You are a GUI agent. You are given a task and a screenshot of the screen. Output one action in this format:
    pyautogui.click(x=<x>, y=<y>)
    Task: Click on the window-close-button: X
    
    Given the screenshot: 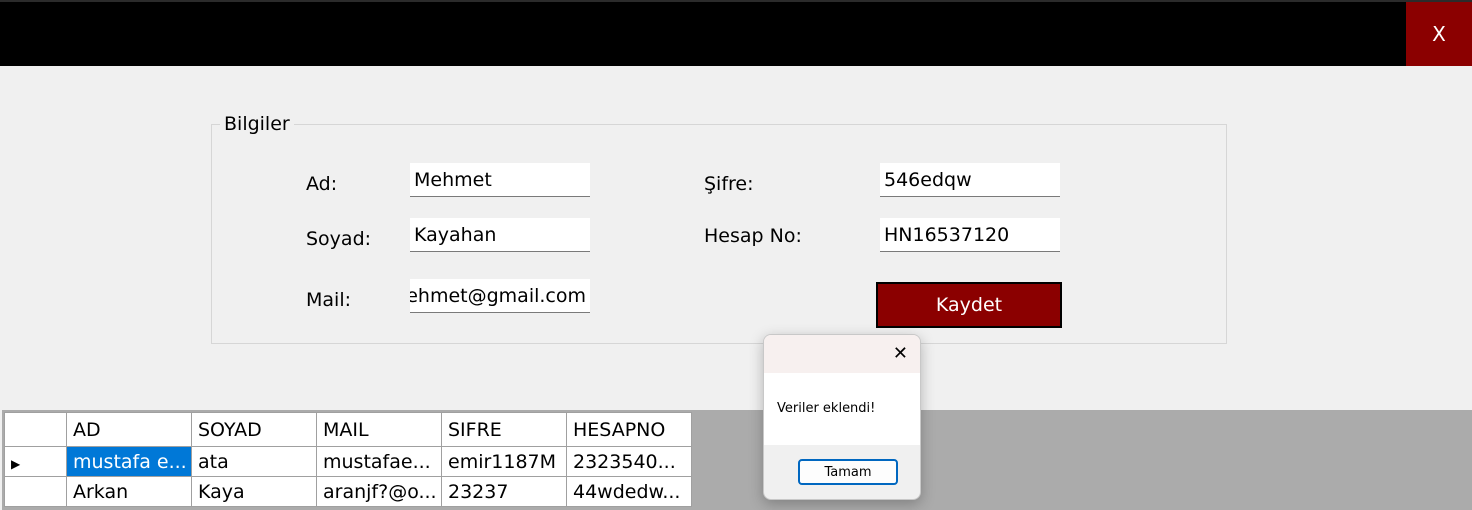 What is the action you would take?
    pyautogui.click(x=1439, y=34)
    